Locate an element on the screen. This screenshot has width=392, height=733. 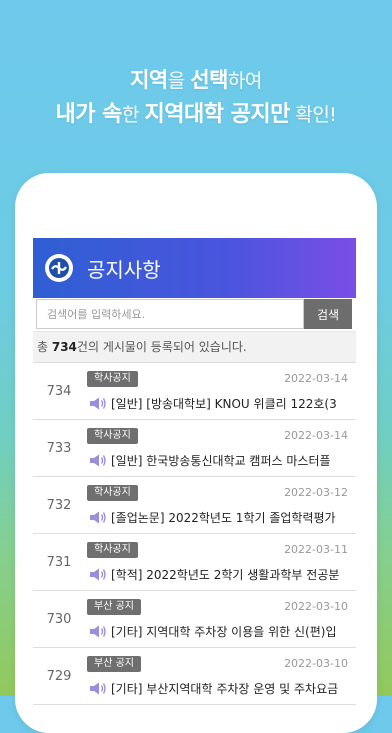
notice-number: 729 is located at coordinates (59, 676).